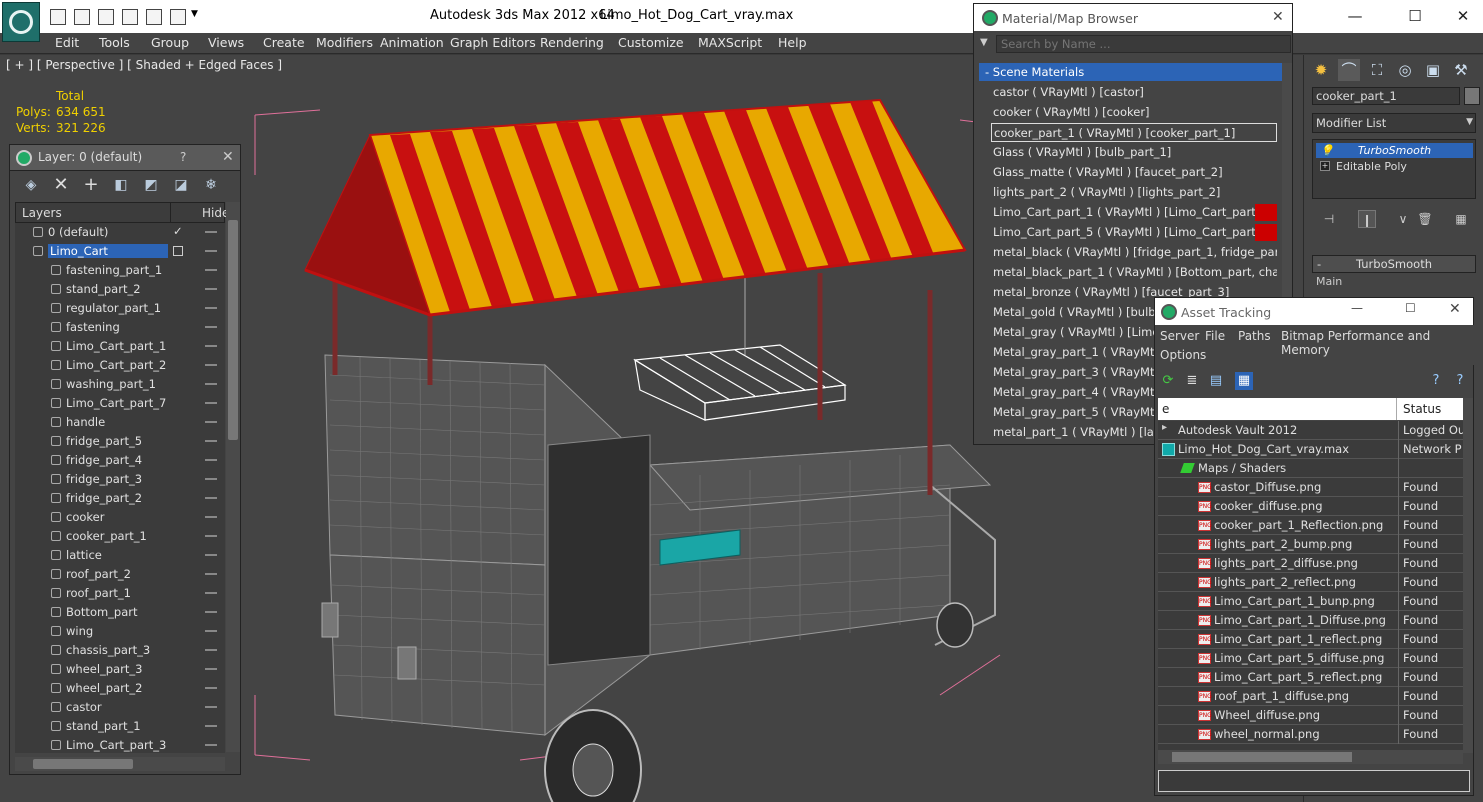 The height and width of the screenshot is (802, 1483). Describe the element at coordinates (178, 17) in the screenshot. I see `project-folder-icon` at that location.